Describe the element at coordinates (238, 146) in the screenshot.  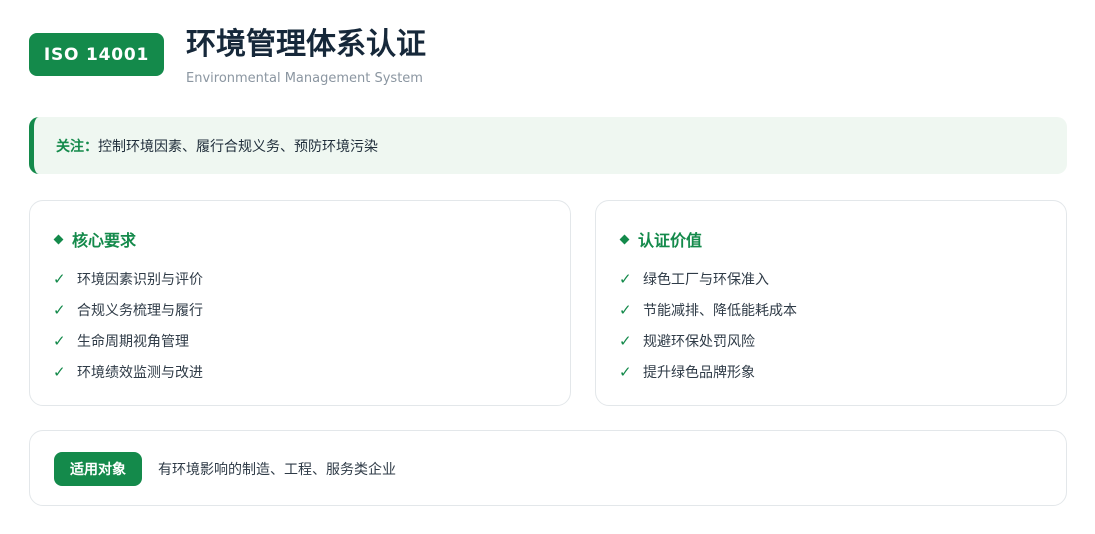
I see `focus-text: 控制环境因素、履行合规义务、预防环境污染` at that location.